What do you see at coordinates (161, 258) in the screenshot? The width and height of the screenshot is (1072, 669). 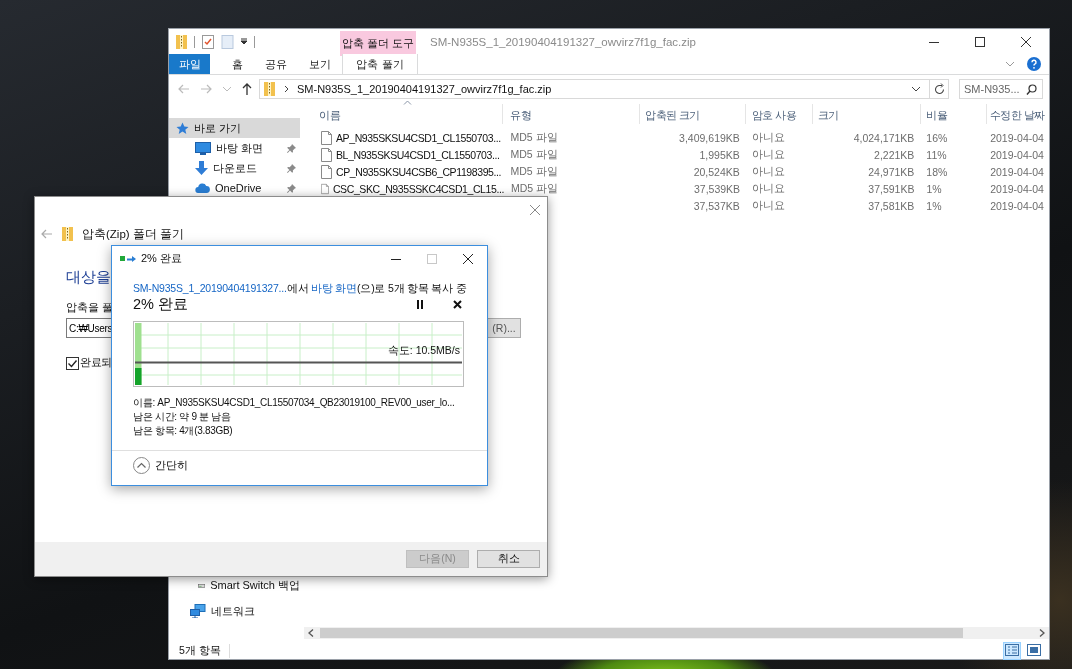 I see `window-title: 2% 완료` at bounding box center [161, 258].